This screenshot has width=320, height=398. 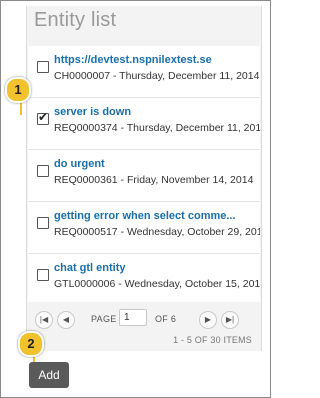 What do you see at coordinates (157, 128) in the screenshot?
I see `item-subtitle: REQ0000374 - Thursday, December 11, 2014` at bounding box center [157, 128].